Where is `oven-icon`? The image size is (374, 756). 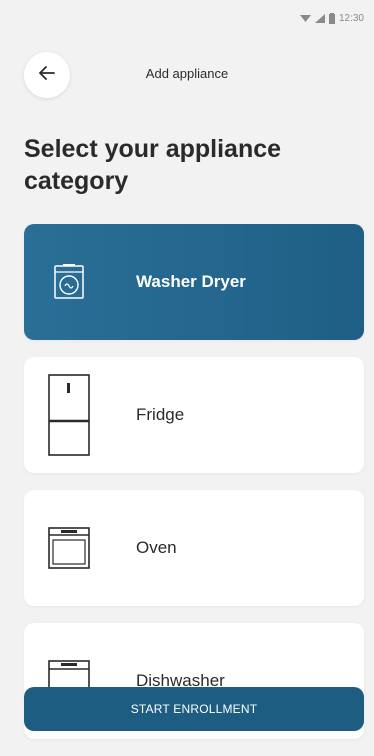
oven-icon is located at coordinates (69, 548).